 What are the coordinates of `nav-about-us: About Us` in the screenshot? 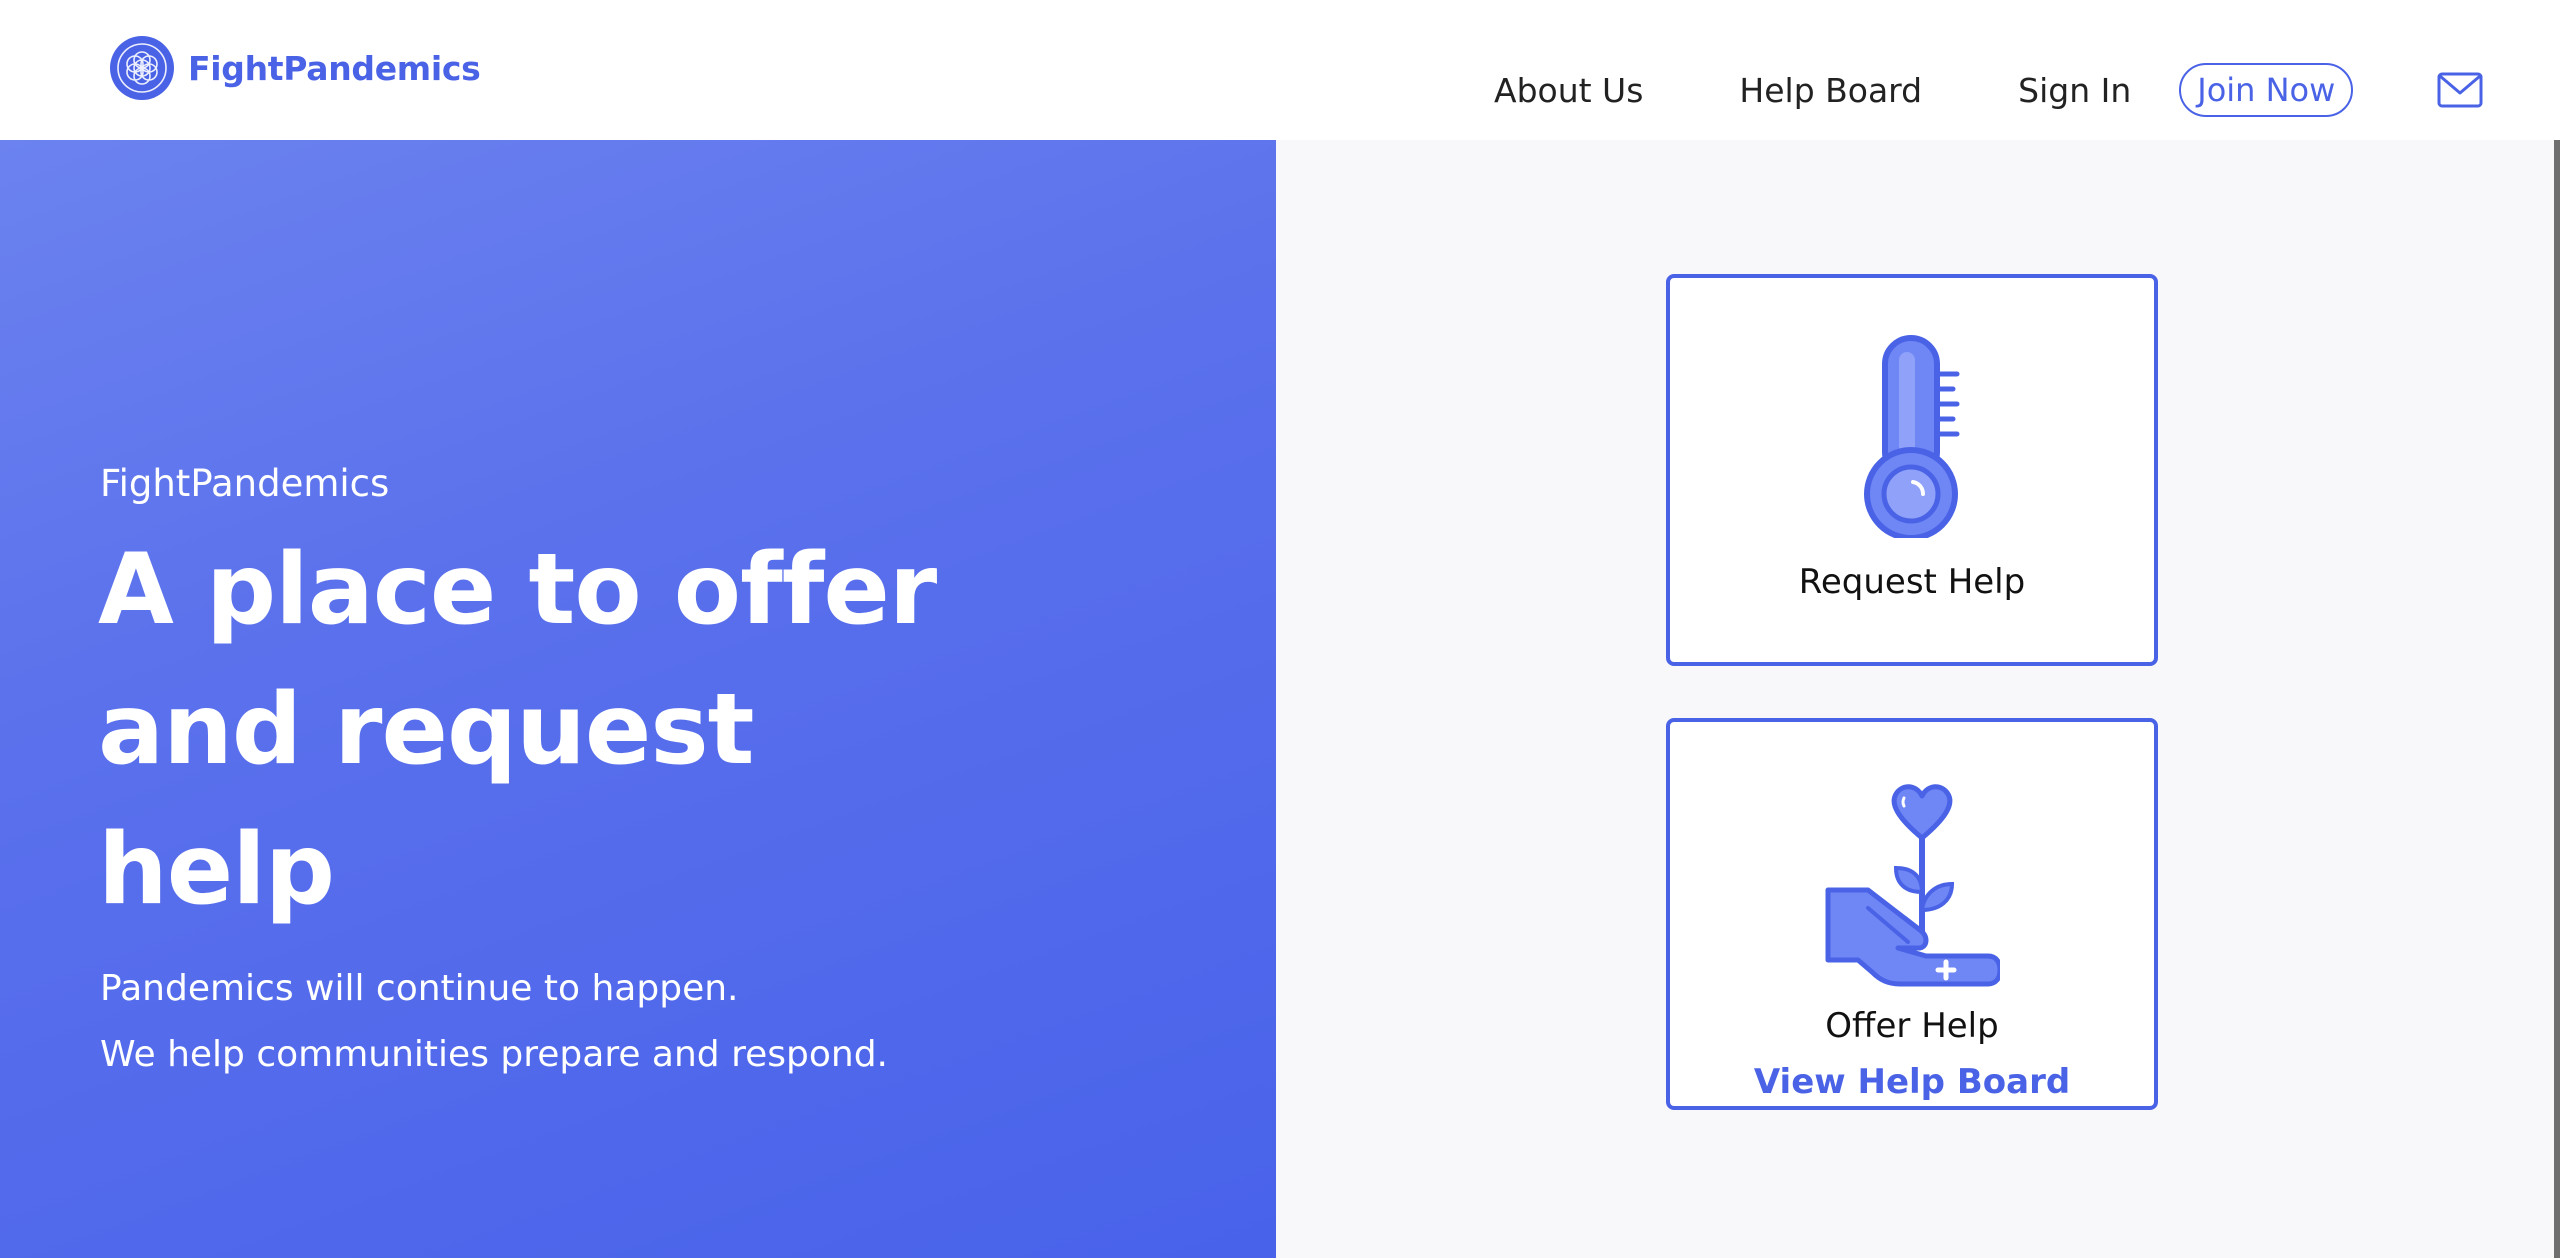 It's located at (1568, 90).